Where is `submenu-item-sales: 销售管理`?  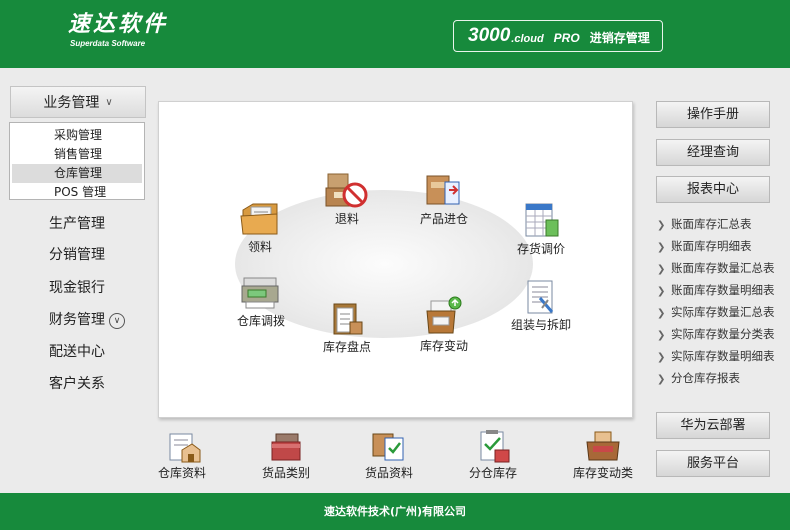 submenu-item-sales: 销售管理 is located at coordinates (77, 154).